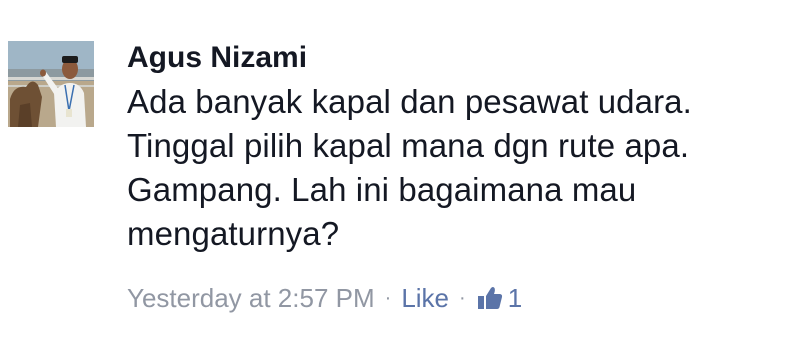 Image resolution: width=800 pixels, height=341 pixels. I want to click on like-button: Like, so click(425, 298).